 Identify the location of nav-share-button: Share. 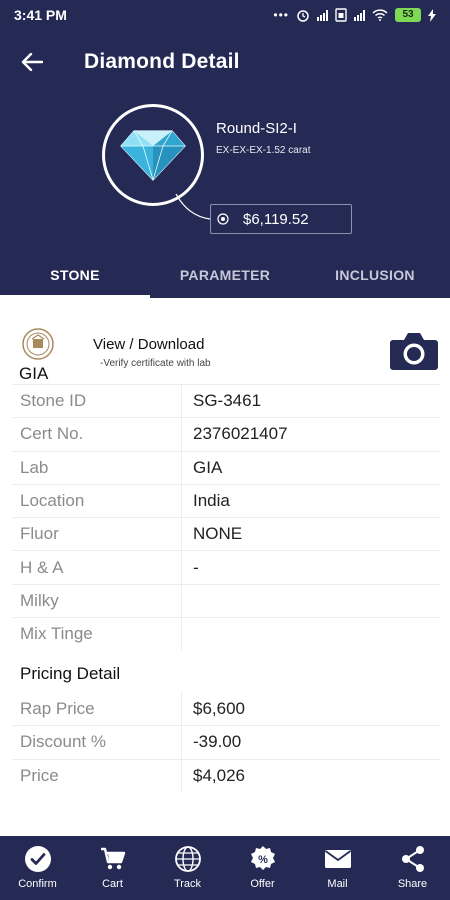
(412, 868).